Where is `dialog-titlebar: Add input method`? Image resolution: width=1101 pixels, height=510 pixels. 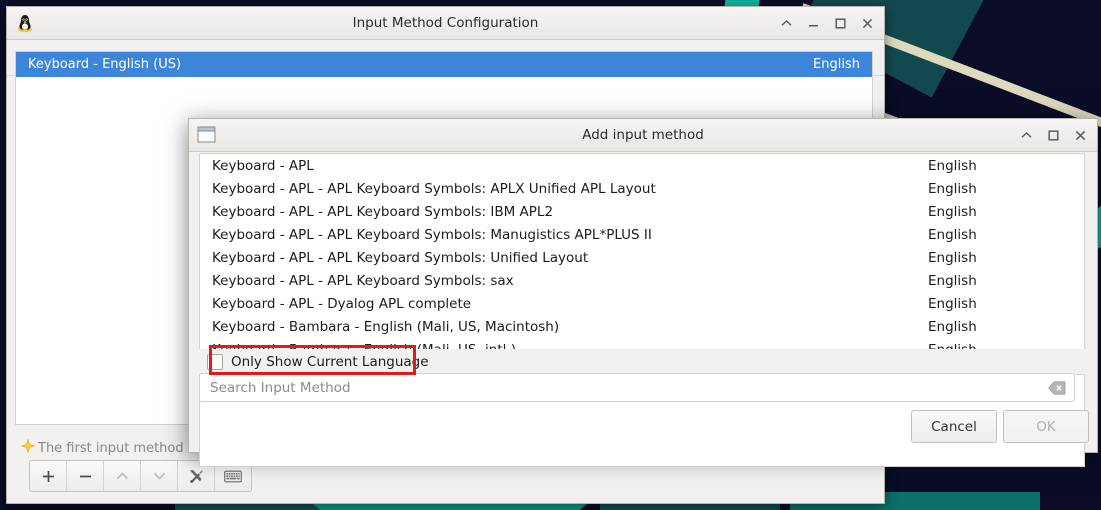
dialog-titlebar: Add input method is located at coordinates (643, 135).